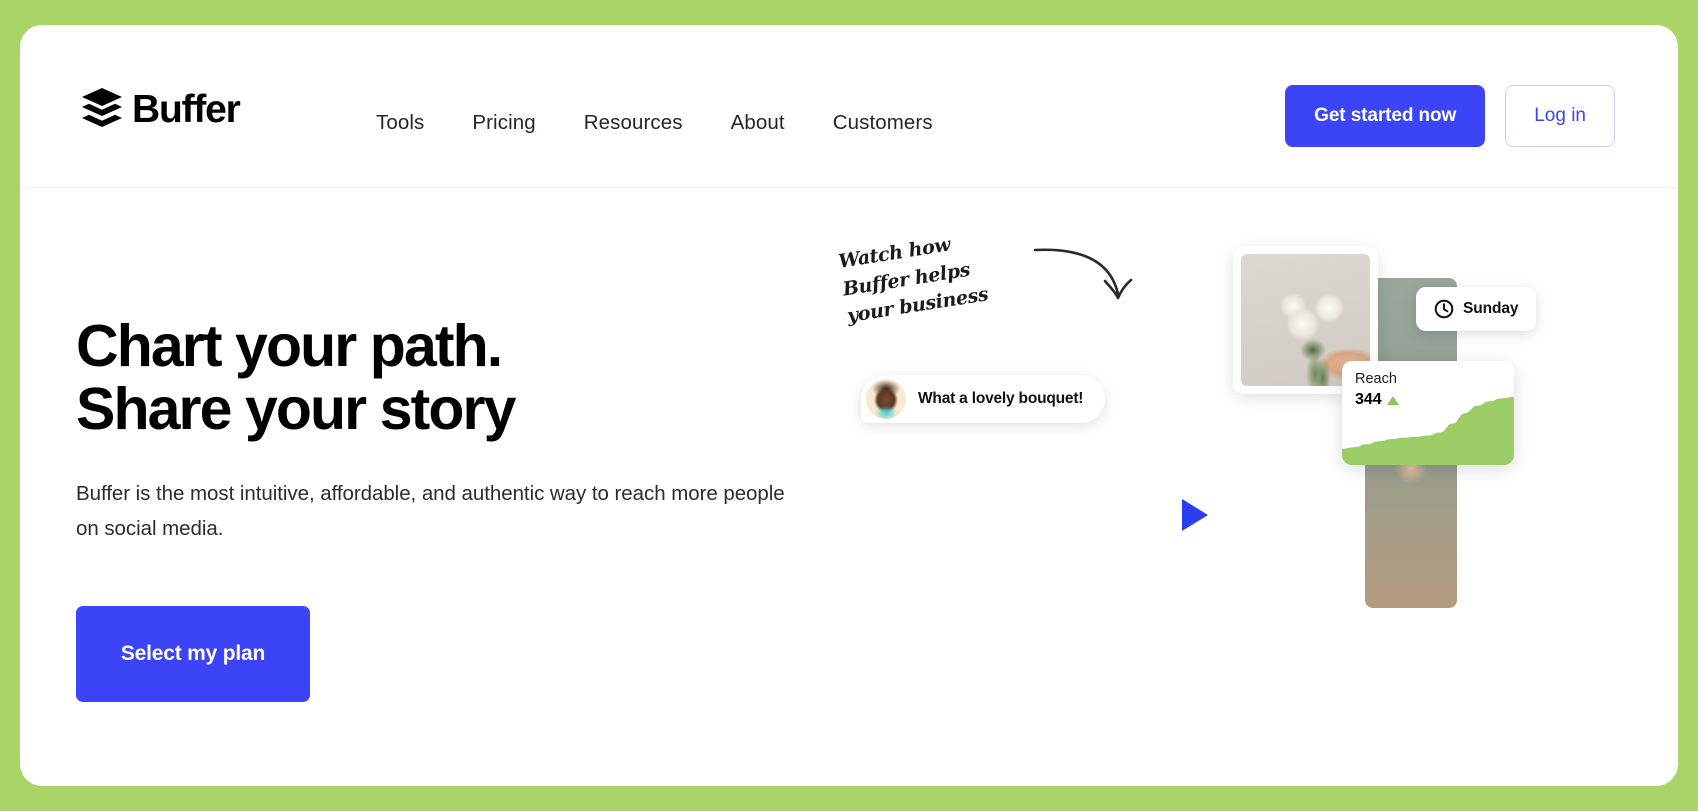 The image size is (1698, 811). I want to click on schedule-badge-label: Sunday, so click(1491, 308).